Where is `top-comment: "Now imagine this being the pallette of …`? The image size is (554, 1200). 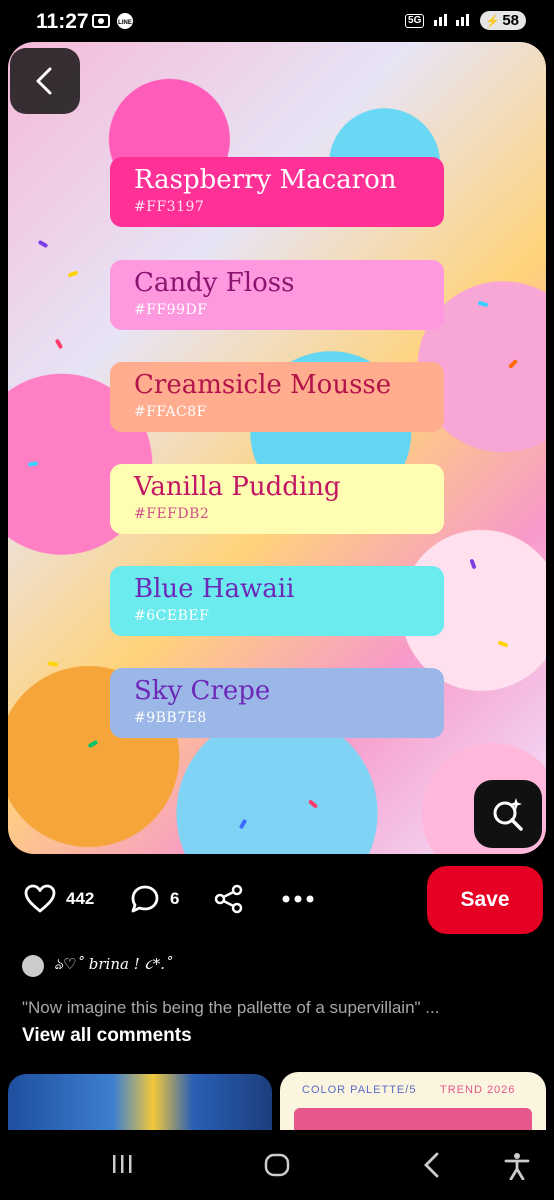
top-comment: "Now imagine this being the pallette of … is located at coordinates (230, 1008).